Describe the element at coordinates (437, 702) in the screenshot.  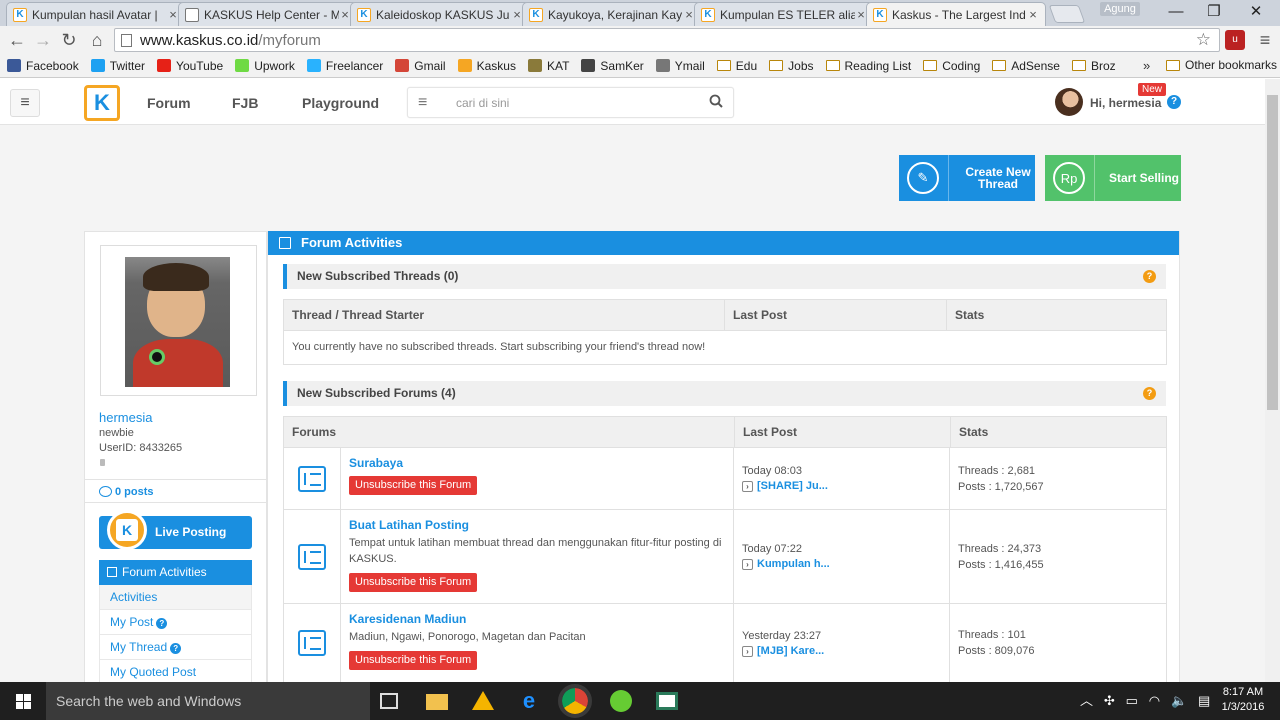
I see `file-explorer-icon` at that location.